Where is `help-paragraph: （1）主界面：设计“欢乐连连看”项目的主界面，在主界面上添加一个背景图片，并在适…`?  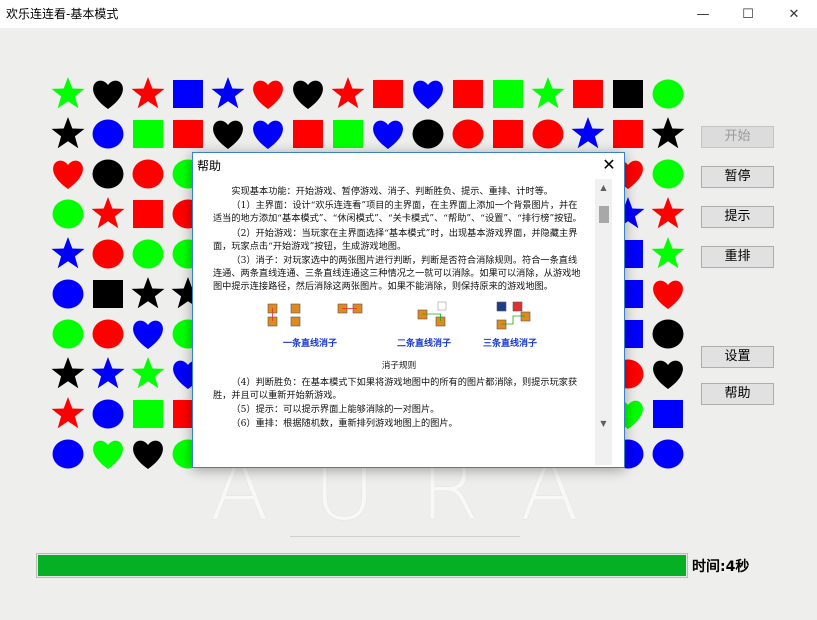
help-paragraph: （1）主界面：设计“欢乐连连看”项目的主界面，在主界面上添加一个背景图片，并在适… is located at coordinates (397, 212).